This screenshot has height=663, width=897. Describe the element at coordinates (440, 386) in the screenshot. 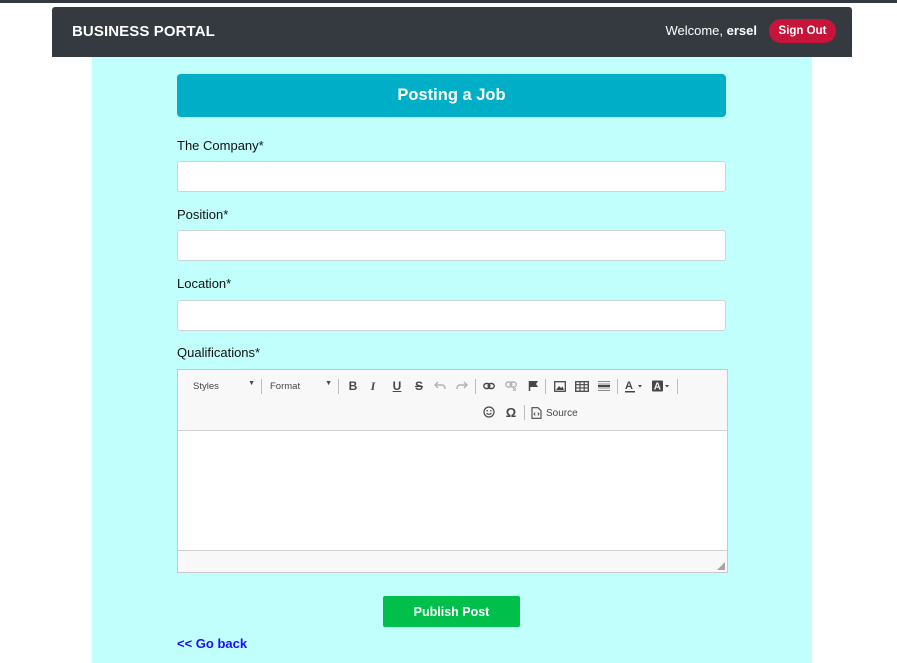

I see `undo-icon` at that location.